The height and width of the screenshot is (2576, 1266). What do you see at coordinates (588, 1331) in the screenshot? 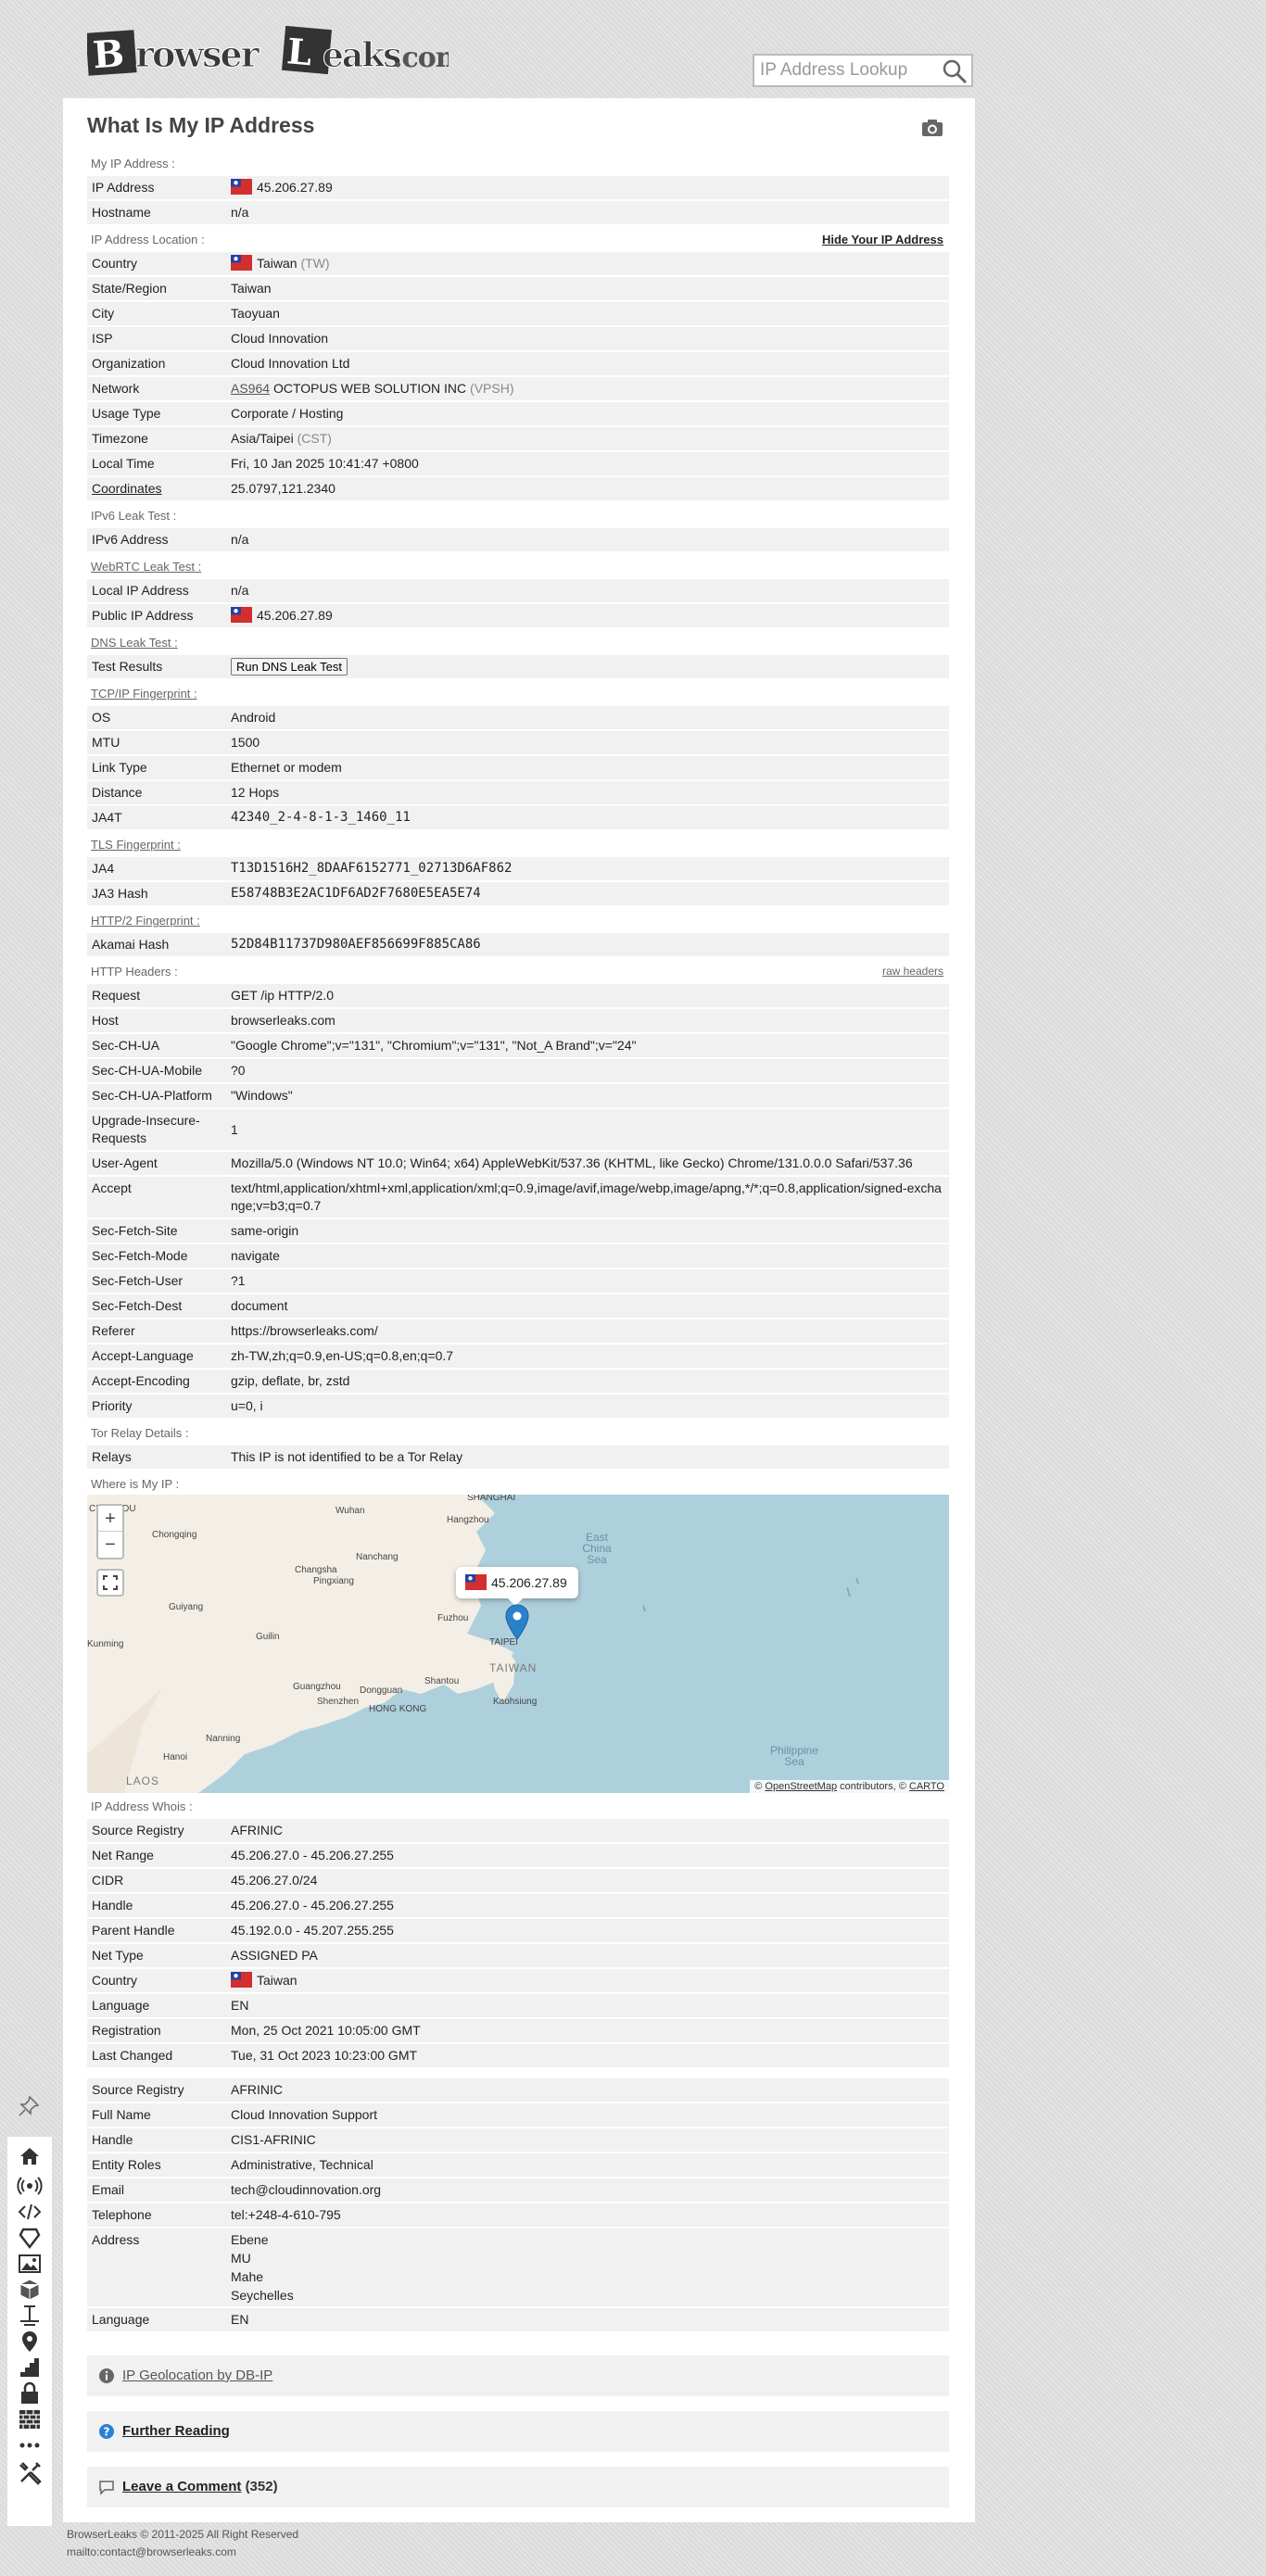
I see `row-value: https://browserleaks.com/` at bounding box center [588, 1331].